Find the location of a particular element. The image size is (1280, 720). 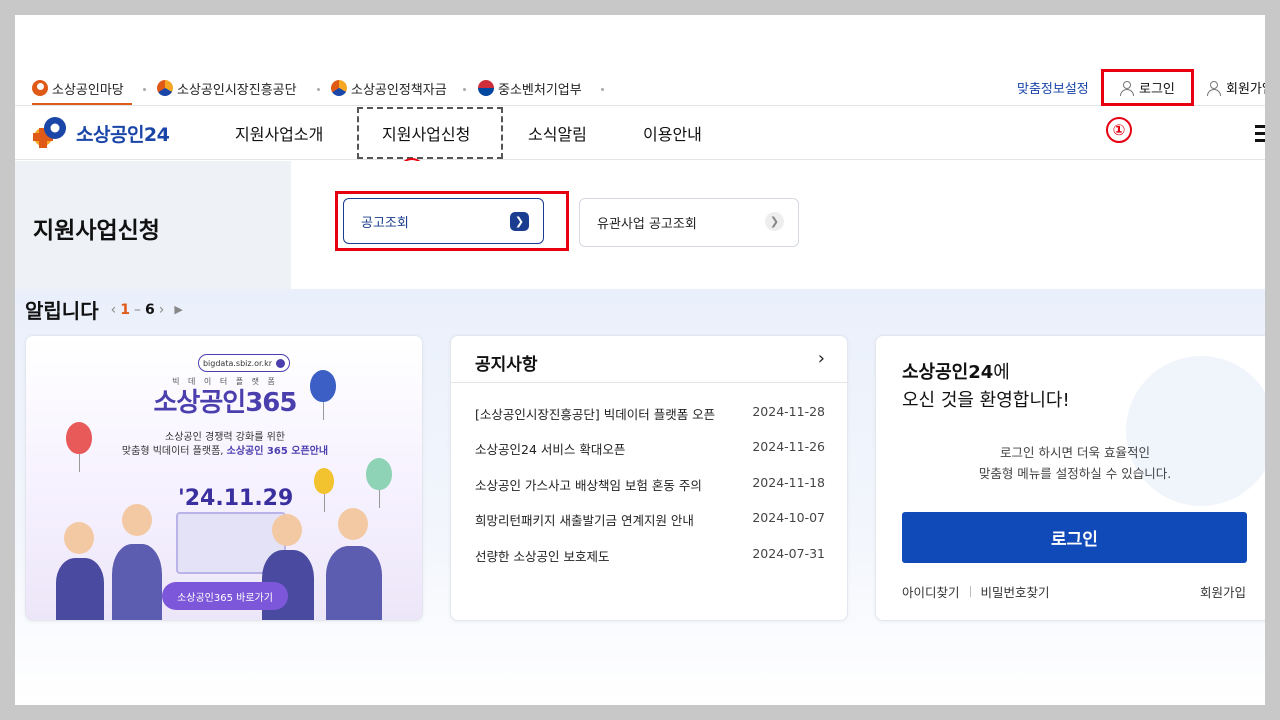

welcome-suffix: 에 is located at coordinates (1001, 372).